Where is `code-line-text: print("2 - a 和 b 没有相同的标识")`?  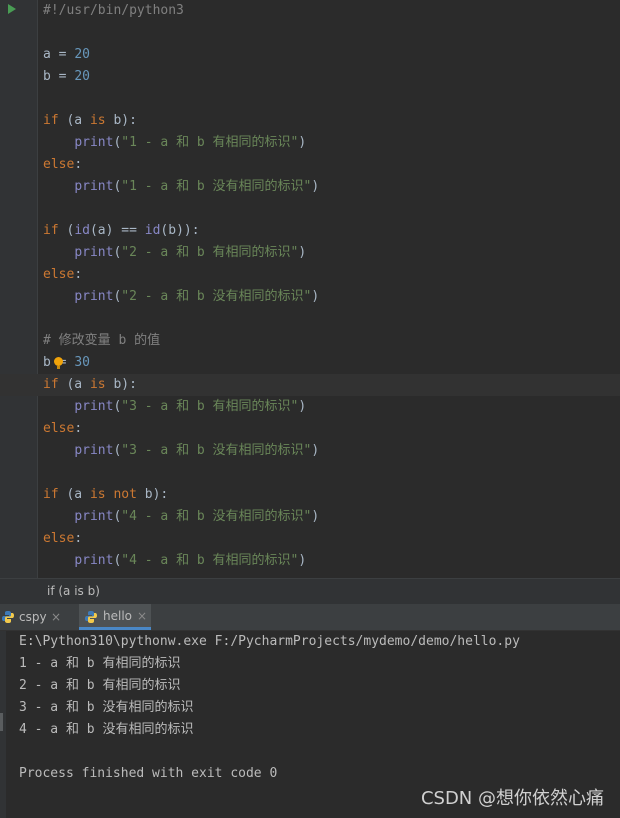
code-line-text: print("2 - a 和 b 没有相同的标识") is located at coordinates (197, 296).